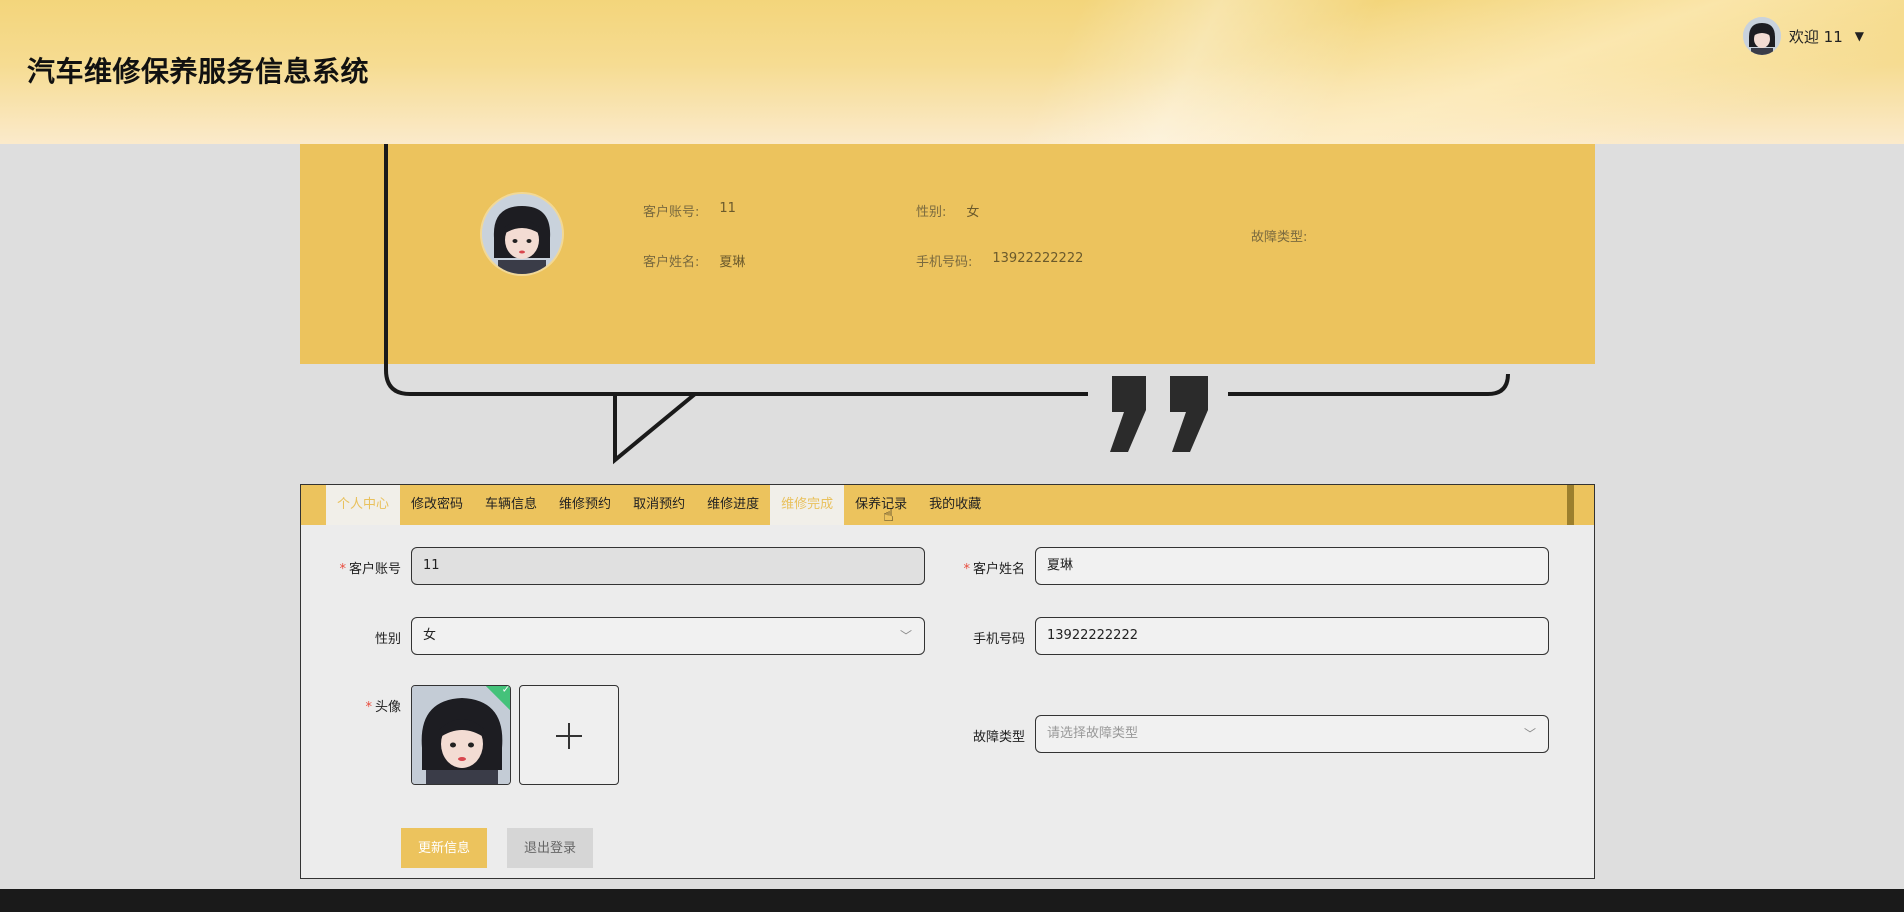 This screenshot has height=912, width=1904. Describe the element at coordinates (444, 848) in the screenshot. I see `update-info-button: 更新信息` at that location.